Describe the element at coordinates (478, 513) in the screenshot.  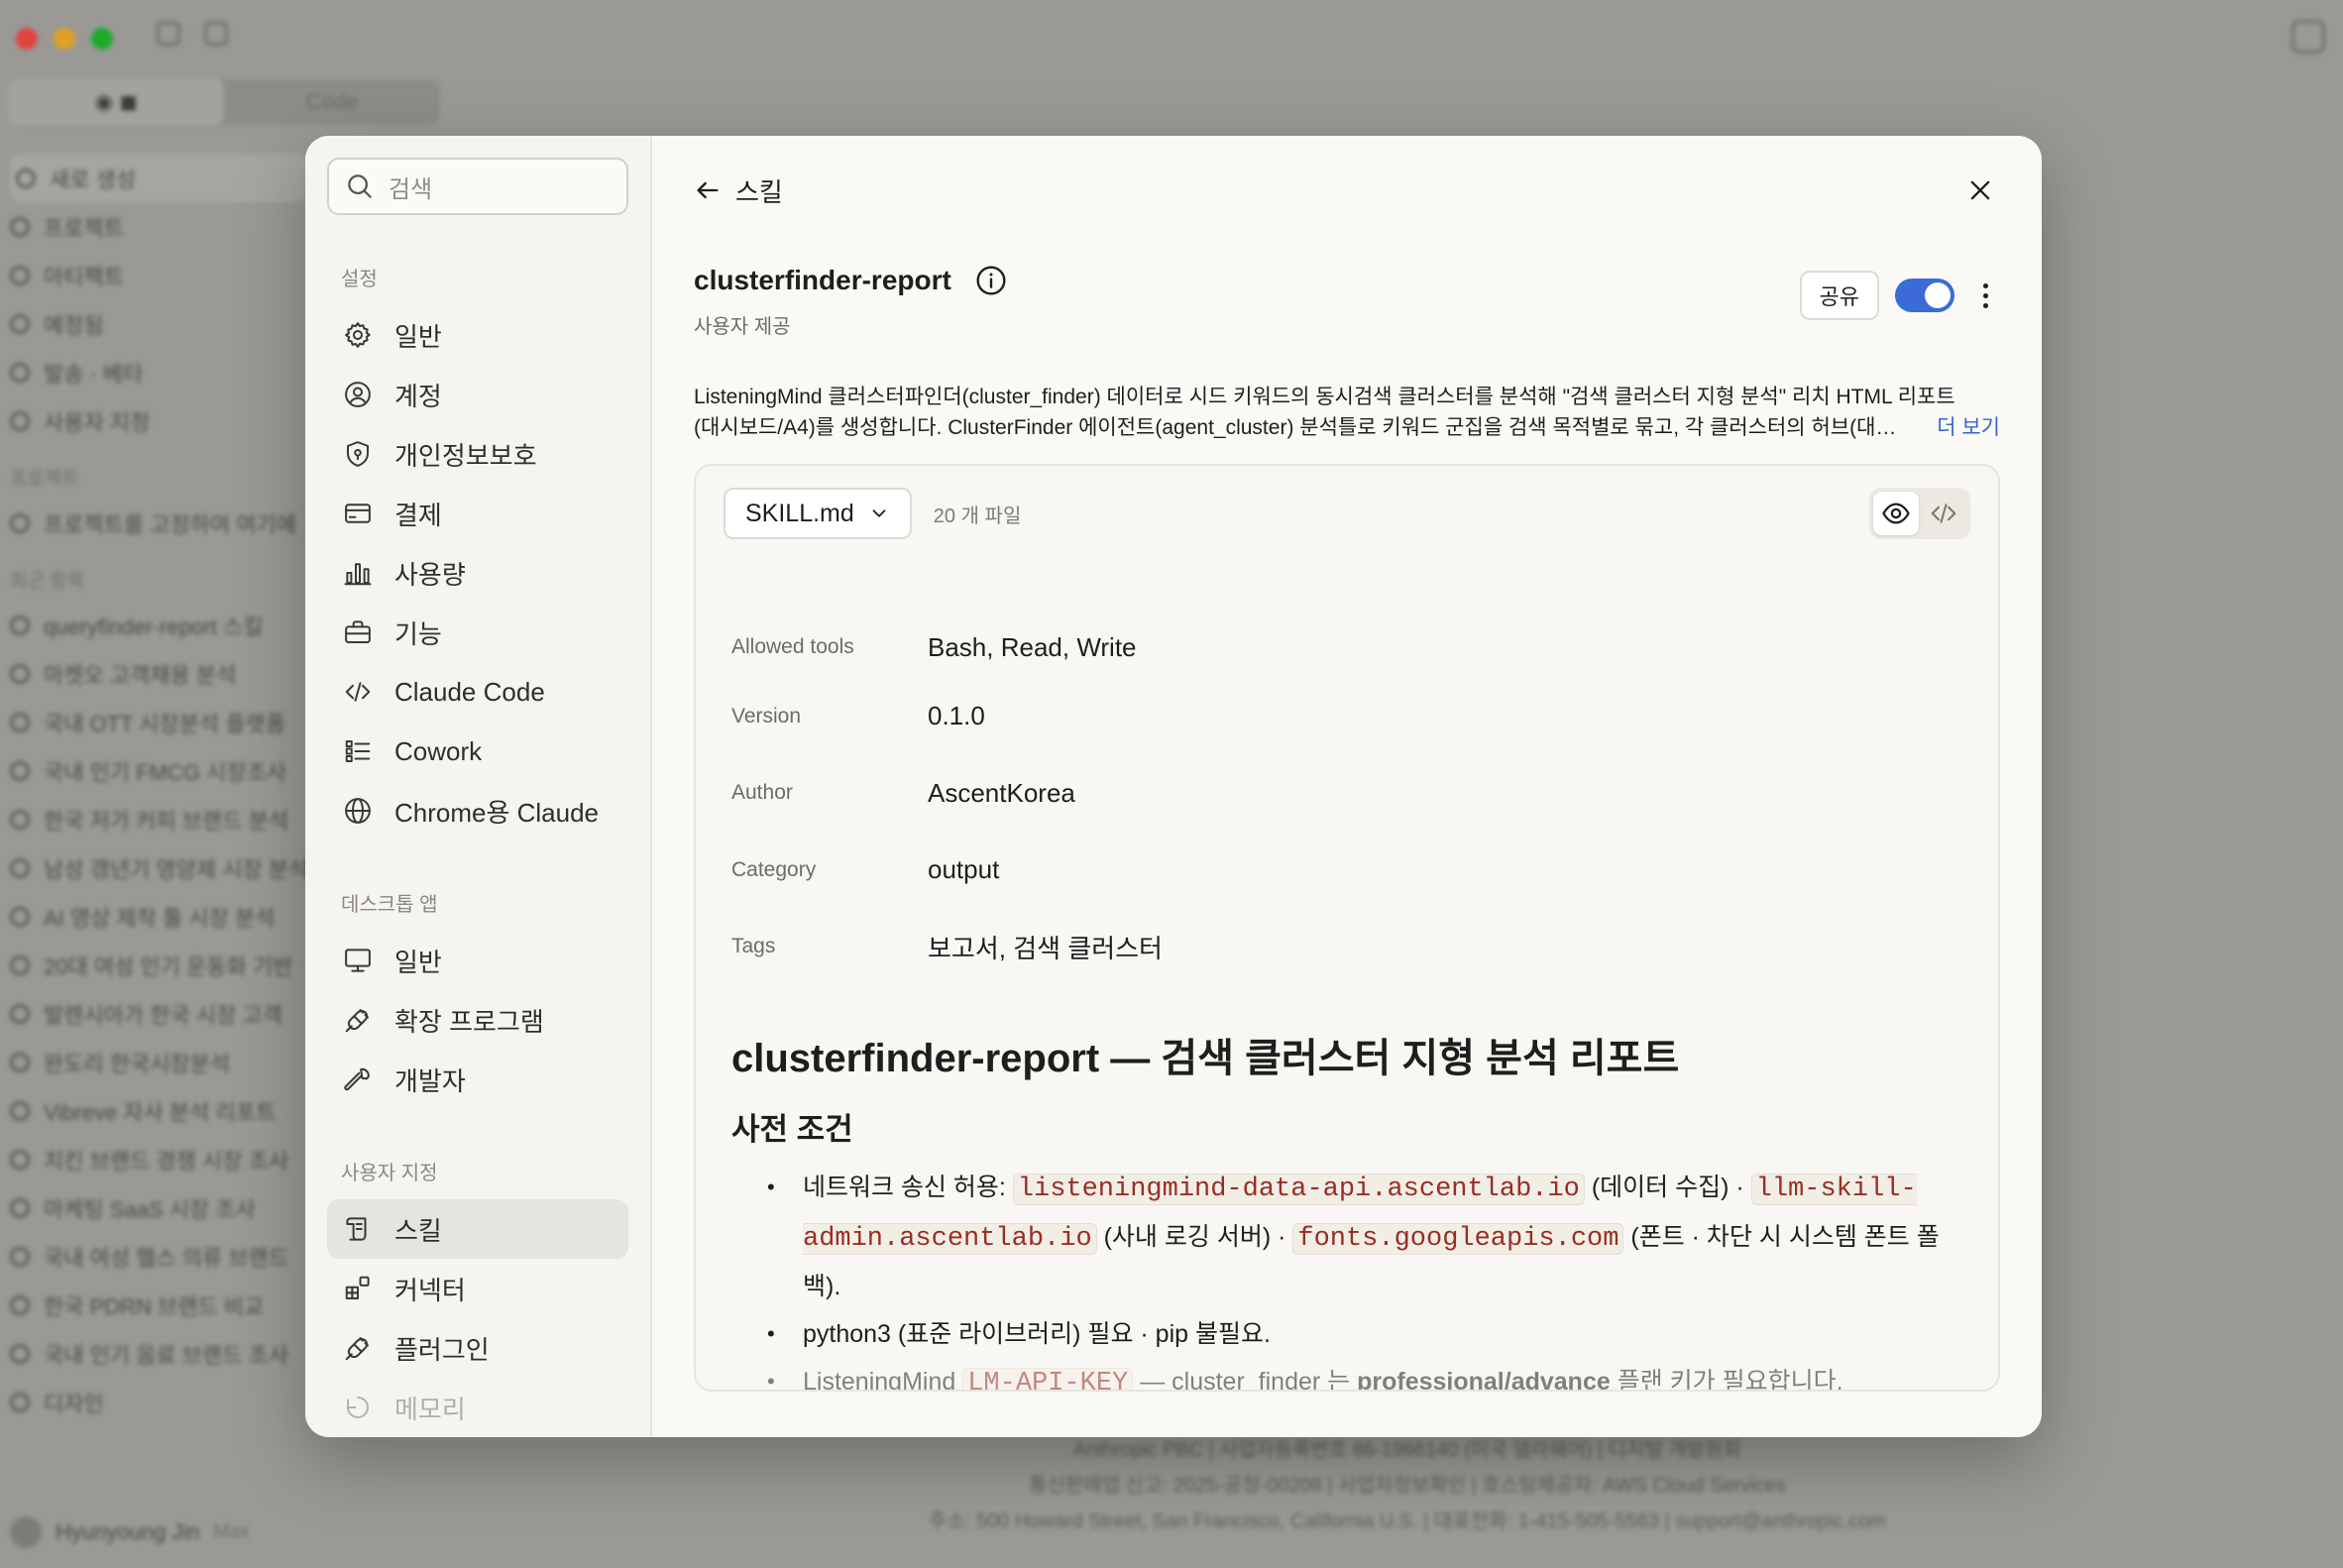
I see `nav-item-결제: 결제` at that location.